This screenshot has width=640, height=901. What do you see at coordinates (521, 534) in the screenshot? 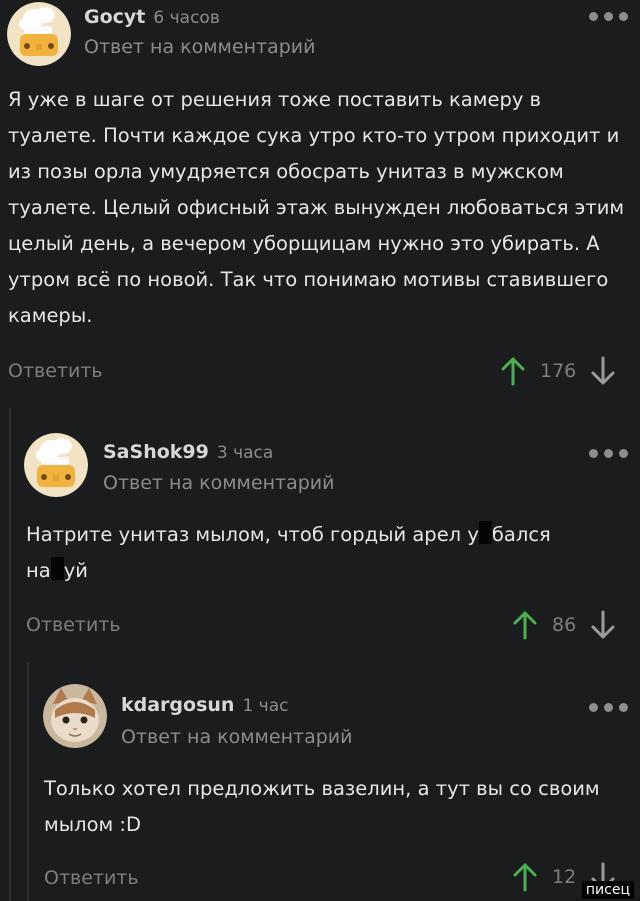
I see `text-fragment: бался` at bounding box center [521, 534].